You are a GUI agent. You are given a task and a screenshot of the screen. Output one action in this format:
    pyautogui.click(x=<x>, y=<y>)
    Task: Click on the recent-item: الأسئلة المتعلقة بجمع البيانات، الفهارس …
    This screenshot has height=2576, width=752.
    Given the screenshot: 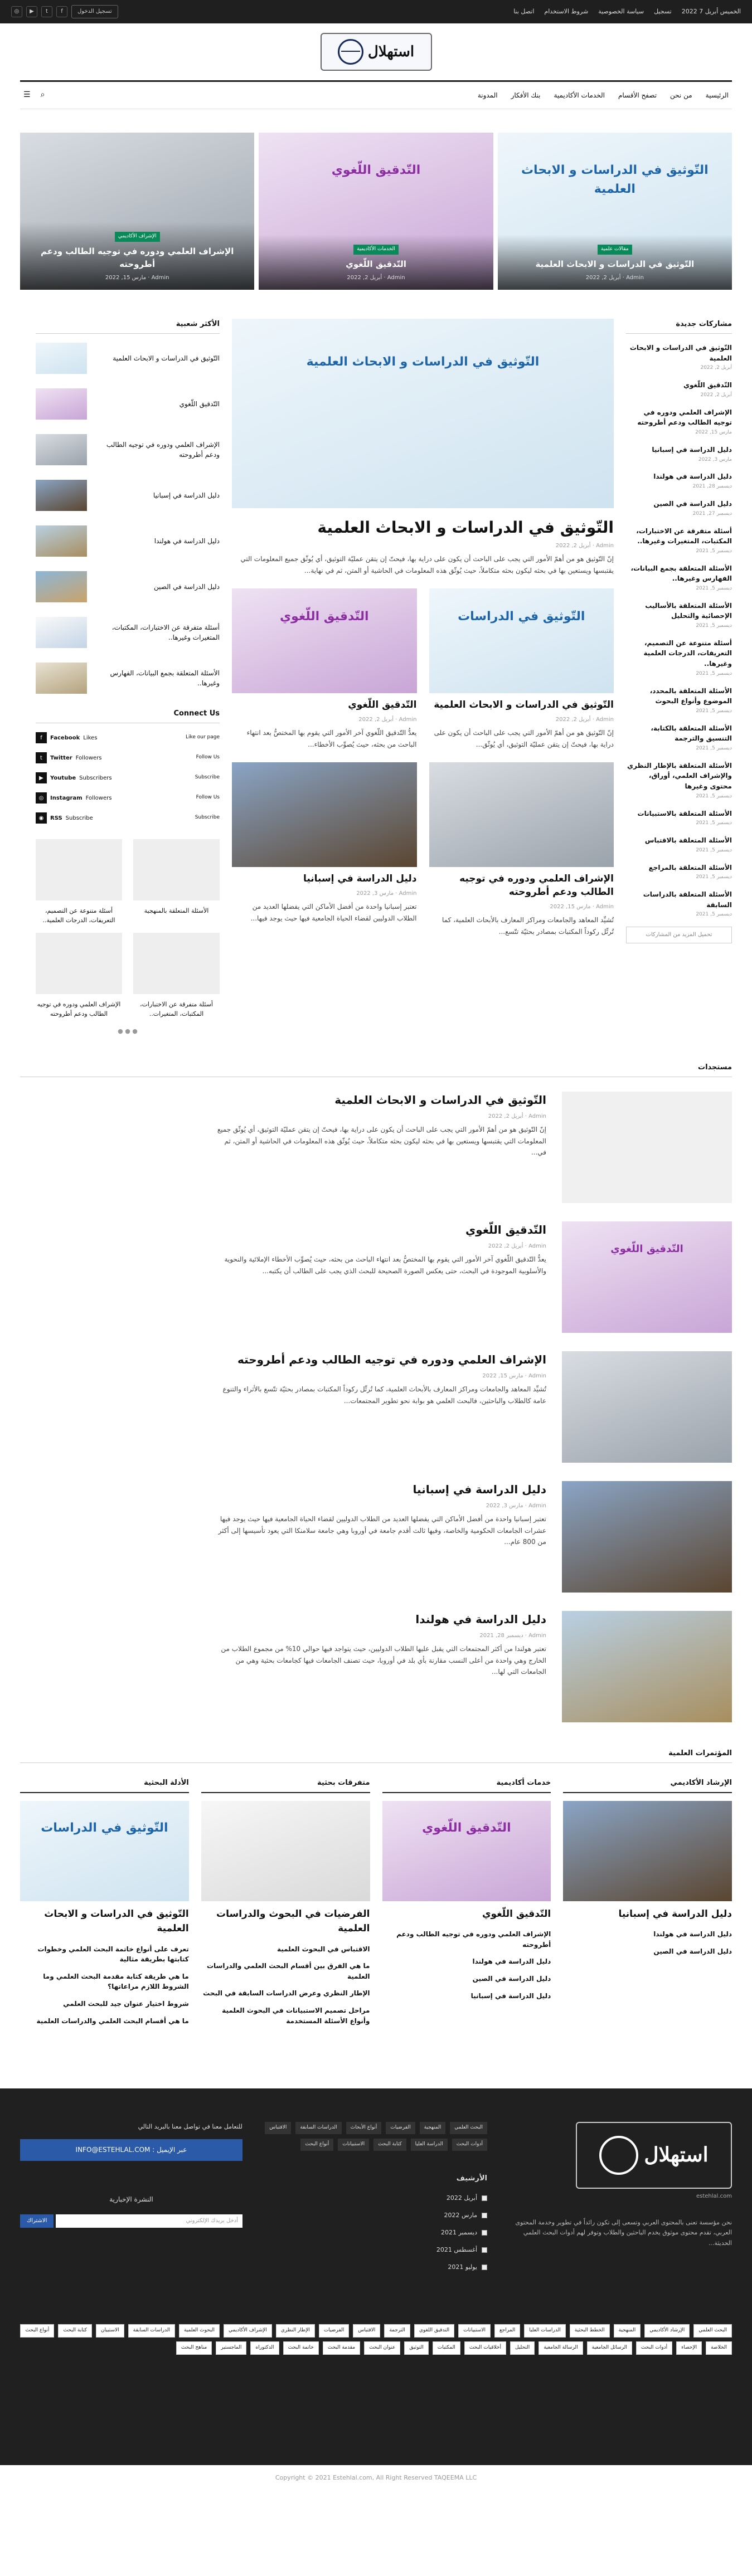 What is the action you would take?
    pyautogui.click(x=679, y=578)
    